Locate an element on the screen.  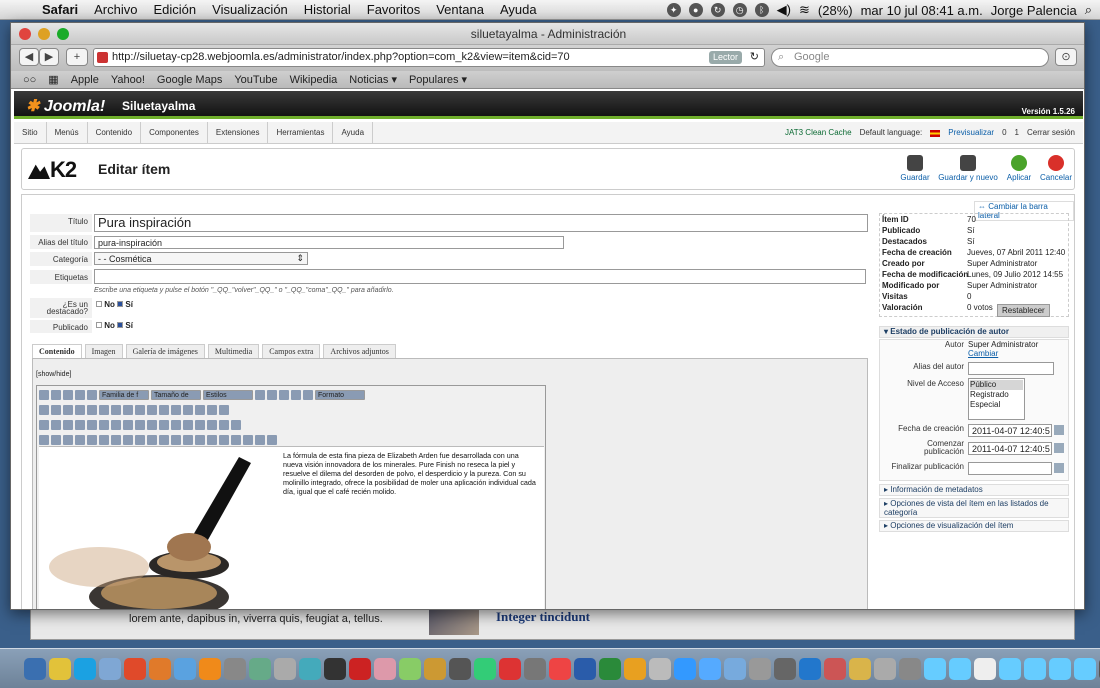
reset-rating-button: Restablecer is located at coordinates (1023, 310).